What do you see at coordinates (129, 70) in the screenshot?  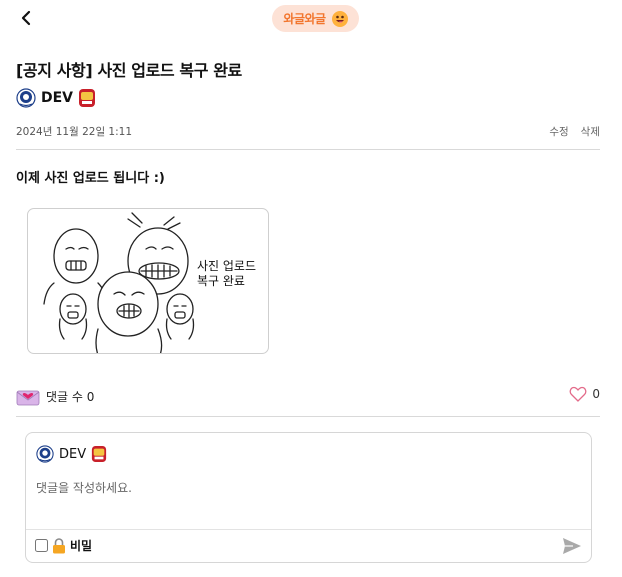 I see `post-title: [공지 사항] 사진 업로드 복구 완료` at bounding box center [129, 70].